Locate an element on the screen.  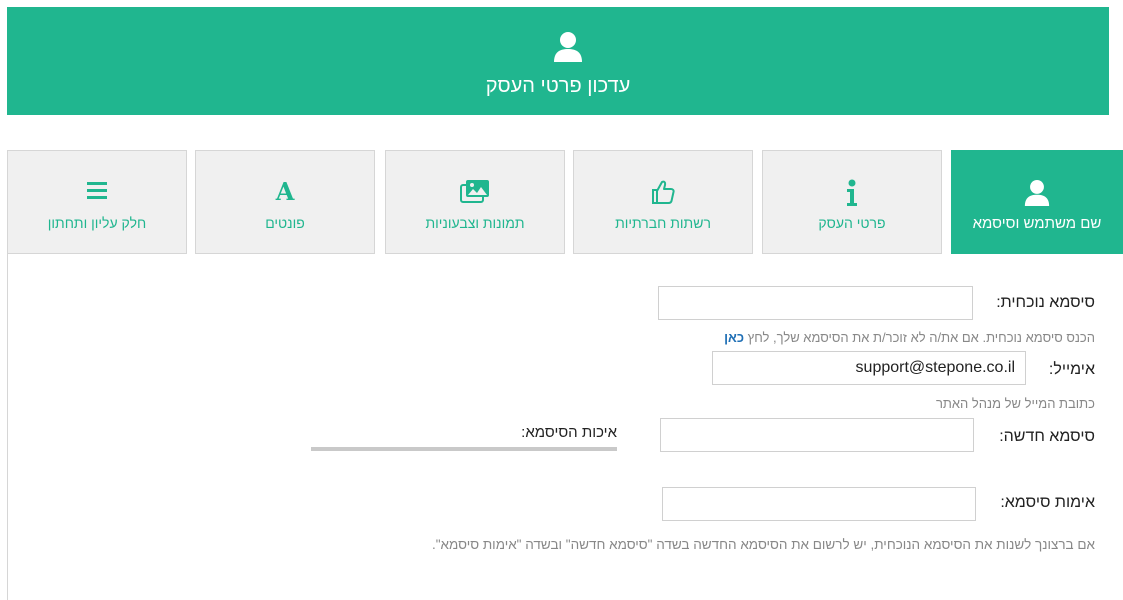
tab-business-details: פרטי העסק is located at coordinates (852, 202).